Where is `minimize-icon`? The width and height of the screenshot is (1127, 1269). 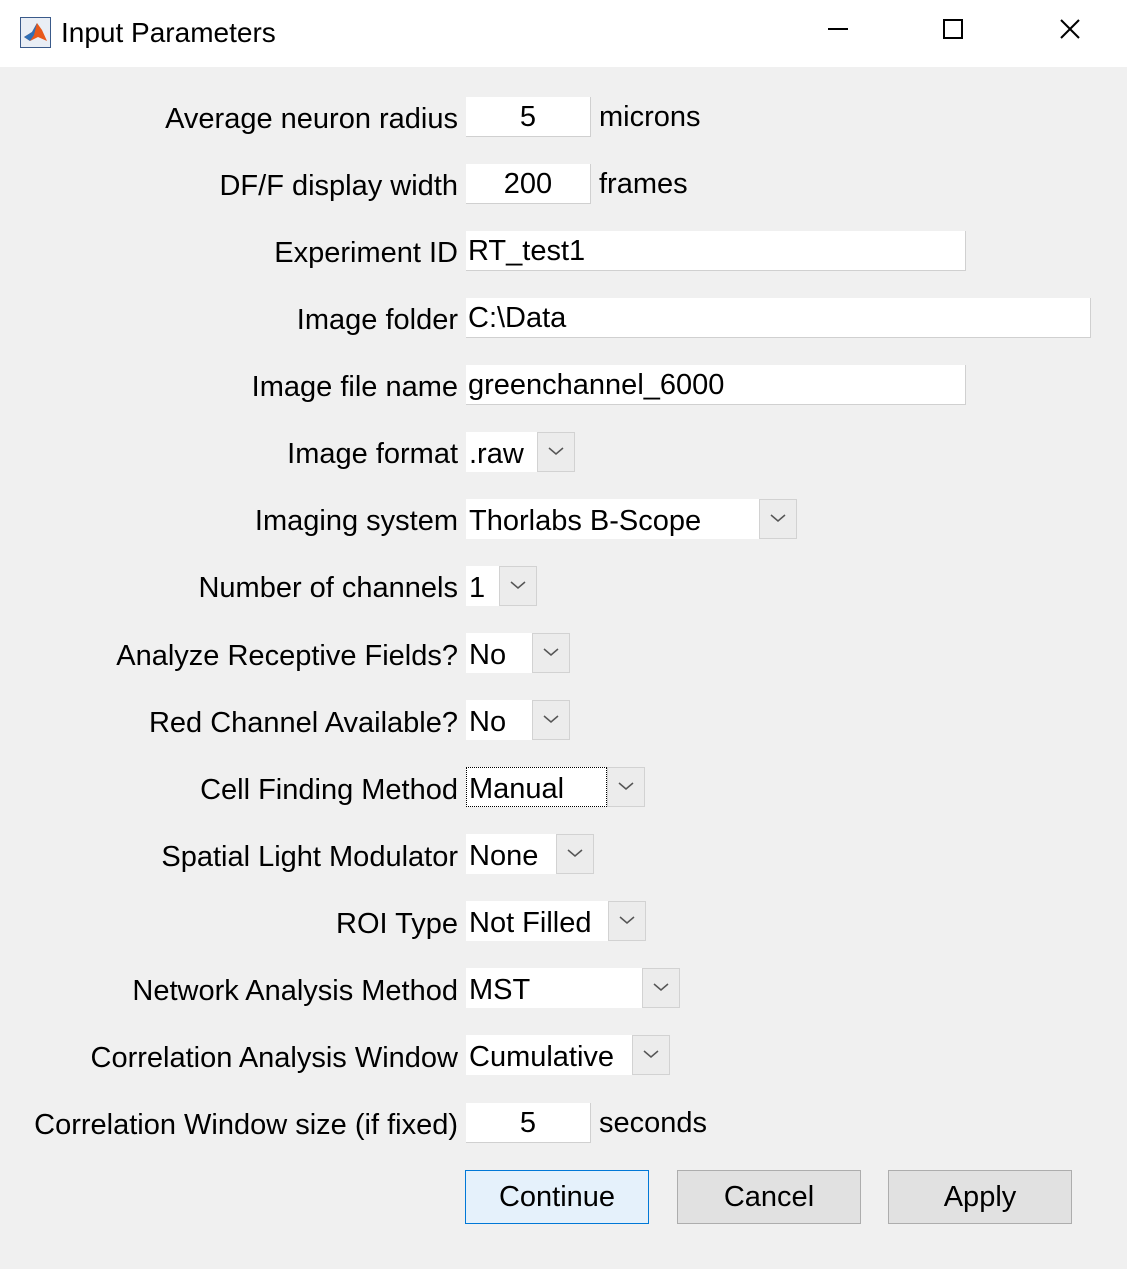 minimize-icon is located at coordinates (838, 29).